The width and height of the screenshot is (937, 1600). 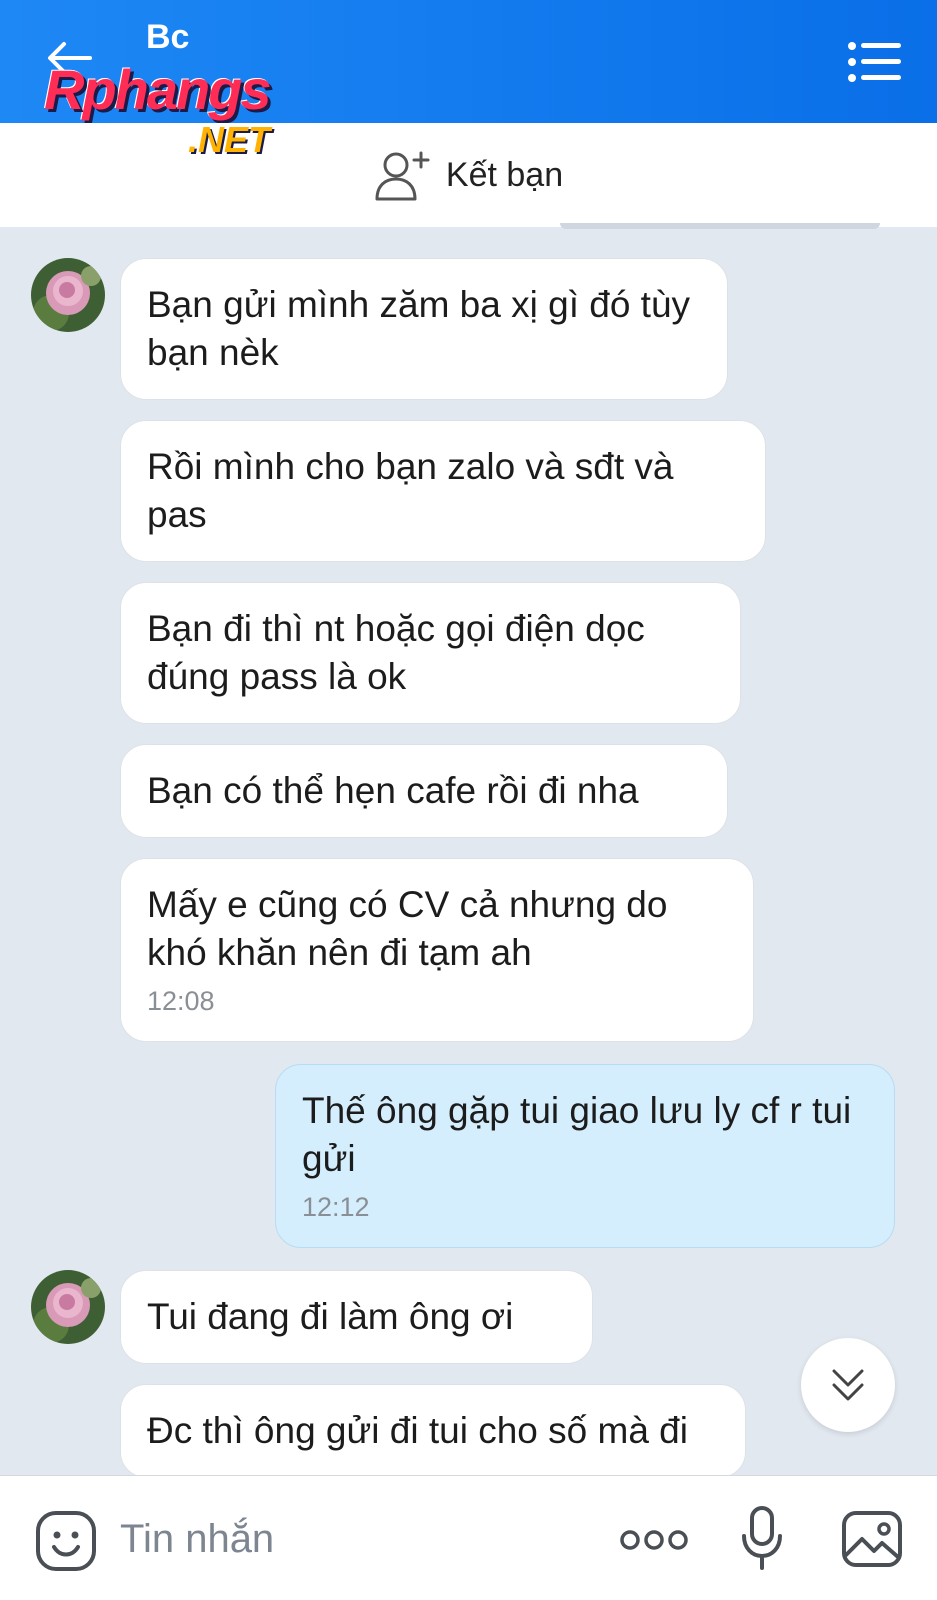 I want to click on double-chevron-down-icon, so click(x=848, y=1385).